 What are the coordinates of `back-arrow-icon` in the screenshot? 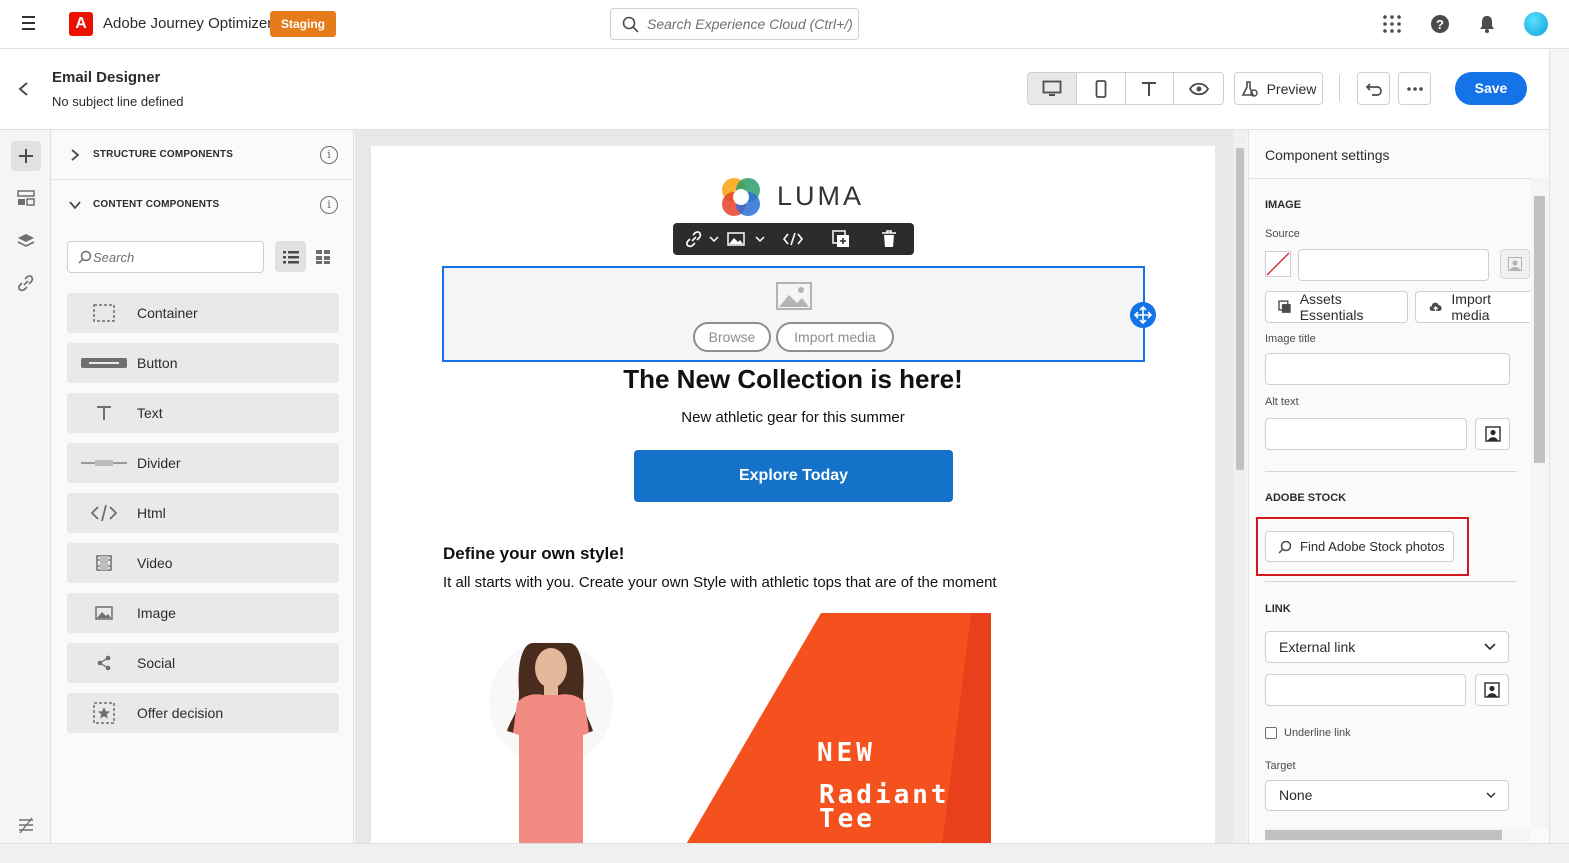 It's located at (24, 89).